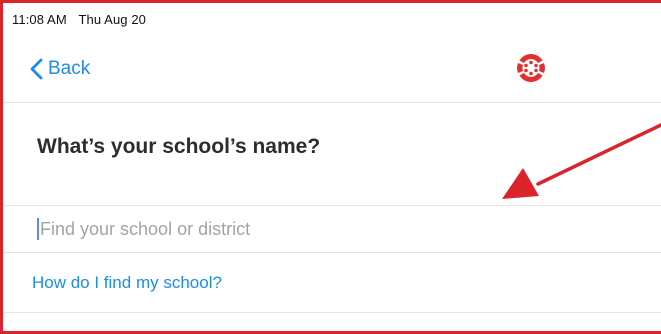  What do you see at coordinates (39, 19) in the screenshot?
I see `status-time: 11:08 AM` at bounding box center [39, 19].